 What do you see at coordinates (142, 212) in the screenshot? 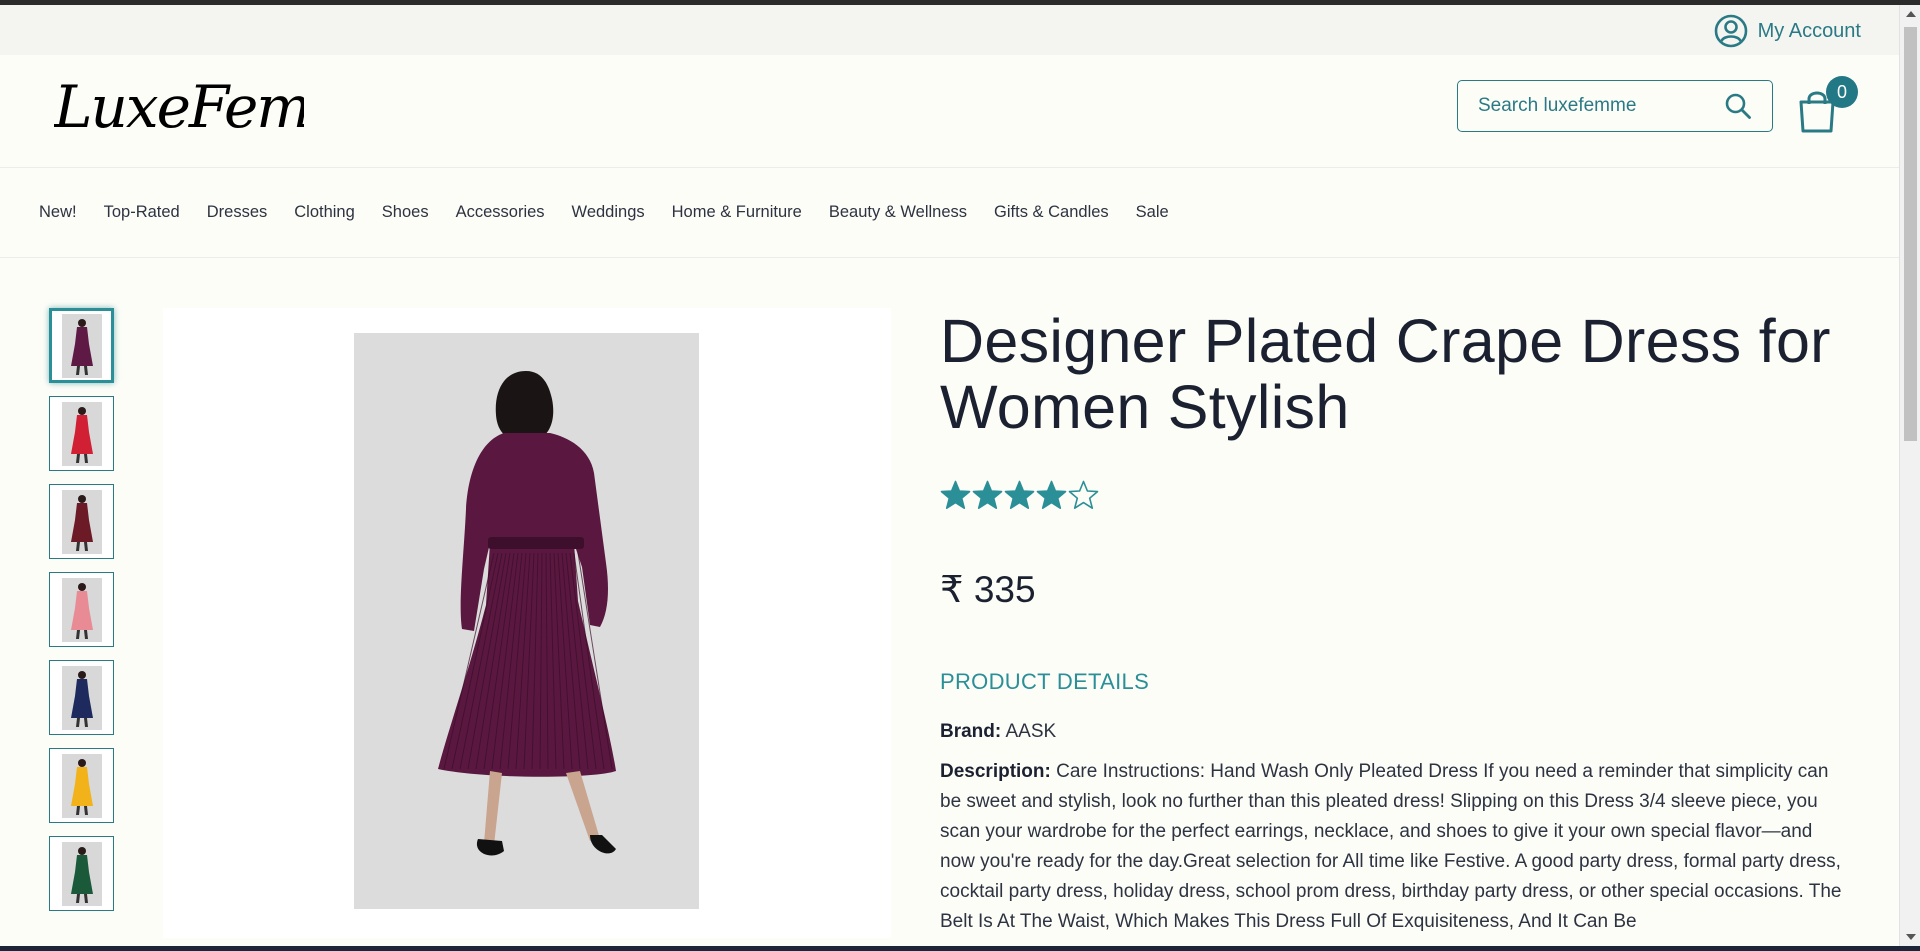
I see `nav-item-top-rated: Top-Rated` at bounding box center [142, 212].